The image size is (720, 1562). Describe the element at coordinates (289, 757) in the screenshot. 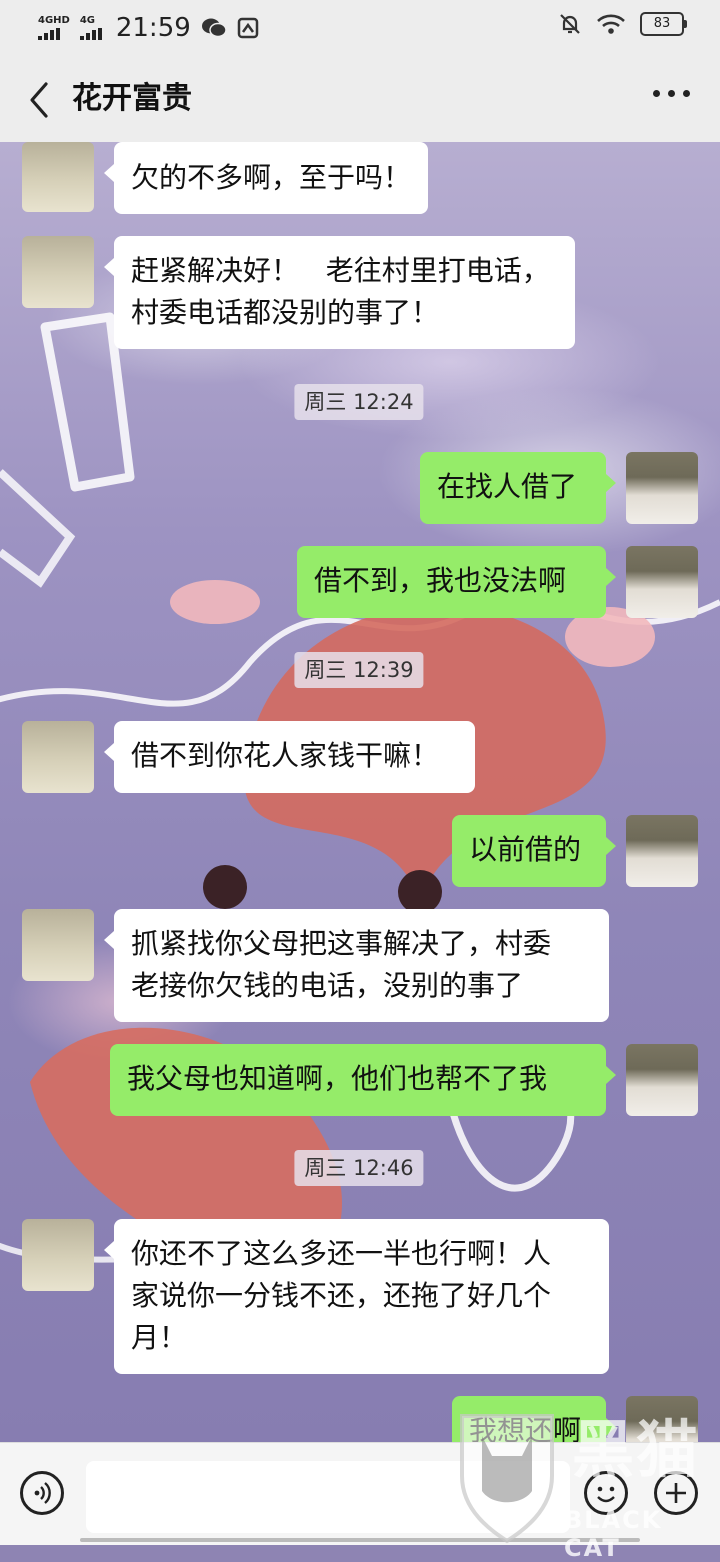

I see `incoming-message: 借不到你花人家钱干嘛！` at that location.